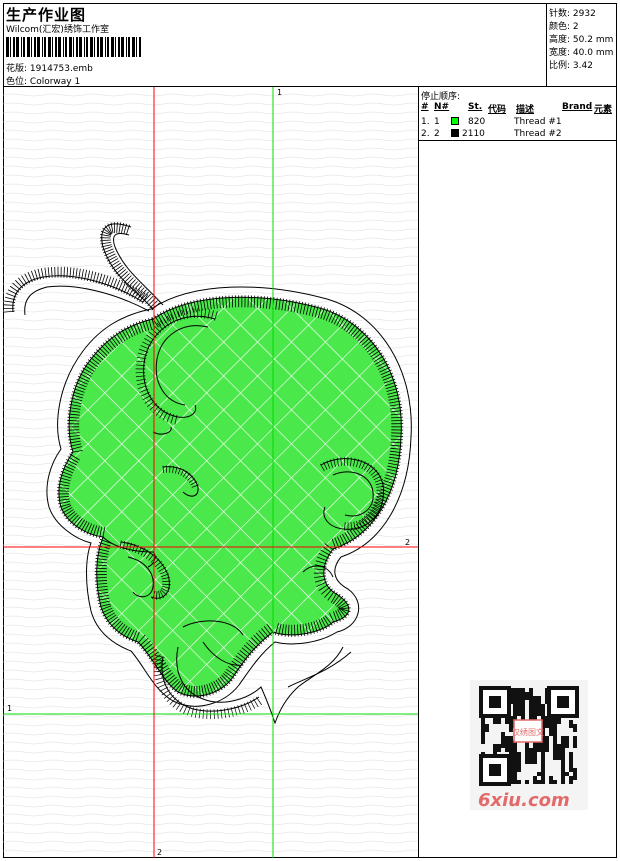 The width and height of the screenshot is (620, 861). What do you see at coordinates (560, 27) in the screenshot?
I see `stat-label: 颜色:` at bounding box center [560, 27].